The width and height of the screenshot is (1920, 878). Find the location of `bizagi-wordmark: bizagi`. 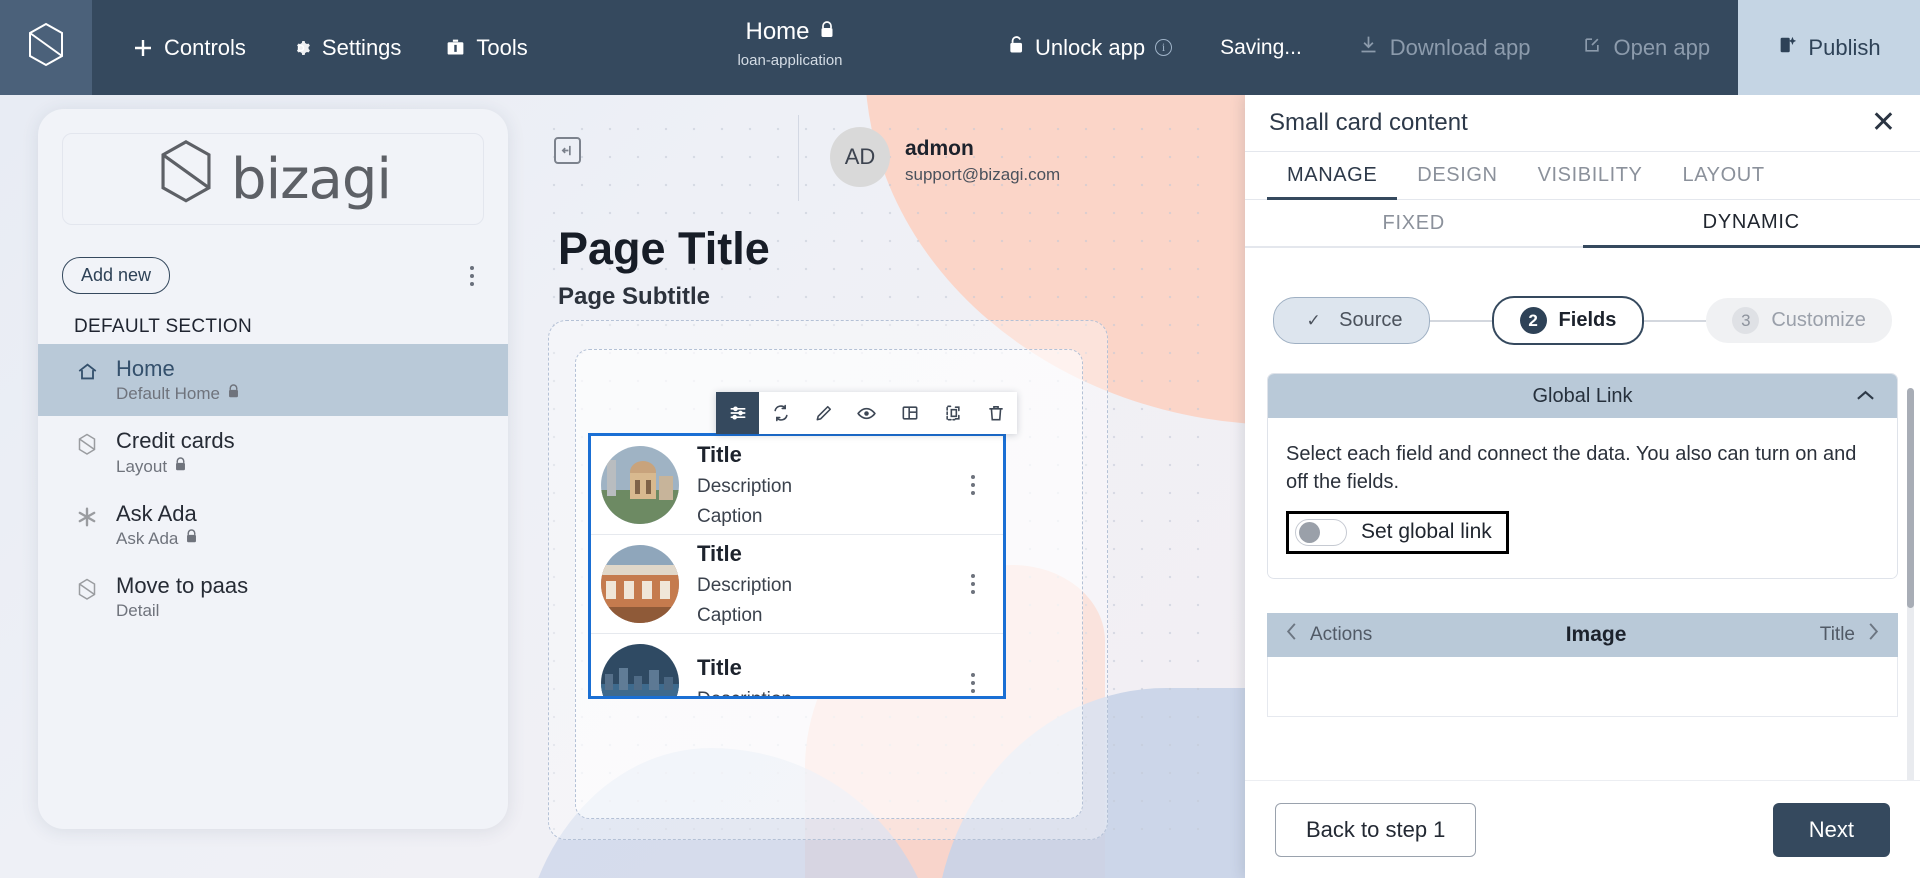

bizagi-wordmark: bizagi is located at coordinates (273, 179).